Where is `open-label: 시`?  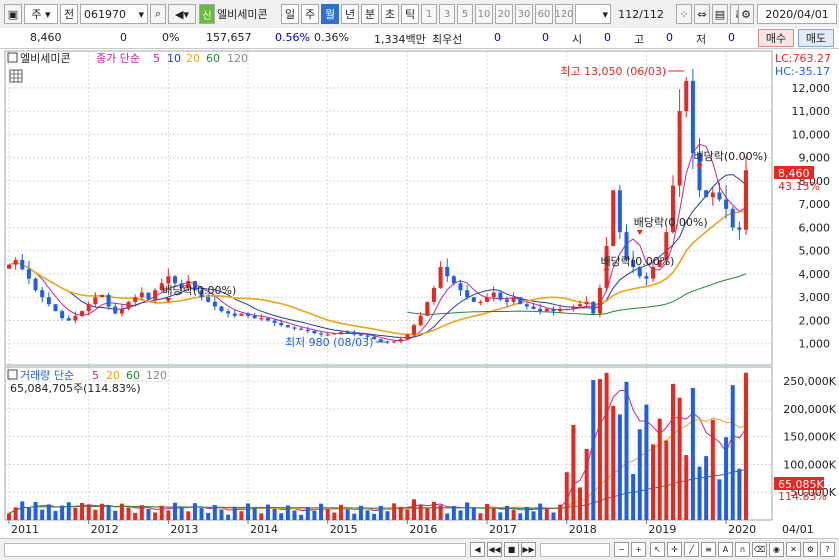
open-label: 시 is located at coordinates (577, 39).